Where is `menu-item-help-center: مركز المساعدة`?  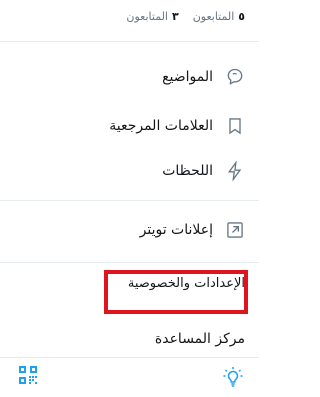 menu-item-help-center: مركز المساعدة is located at coordinates (200, 339).